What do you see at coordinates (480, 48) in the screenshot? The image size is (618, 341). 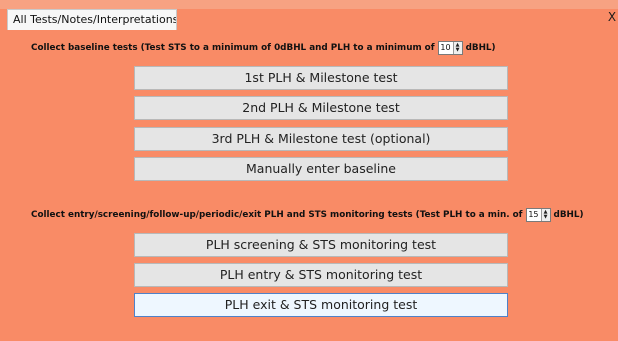 I see `baseline-unit-label: dBHL)` at bounding box center [480, 48].